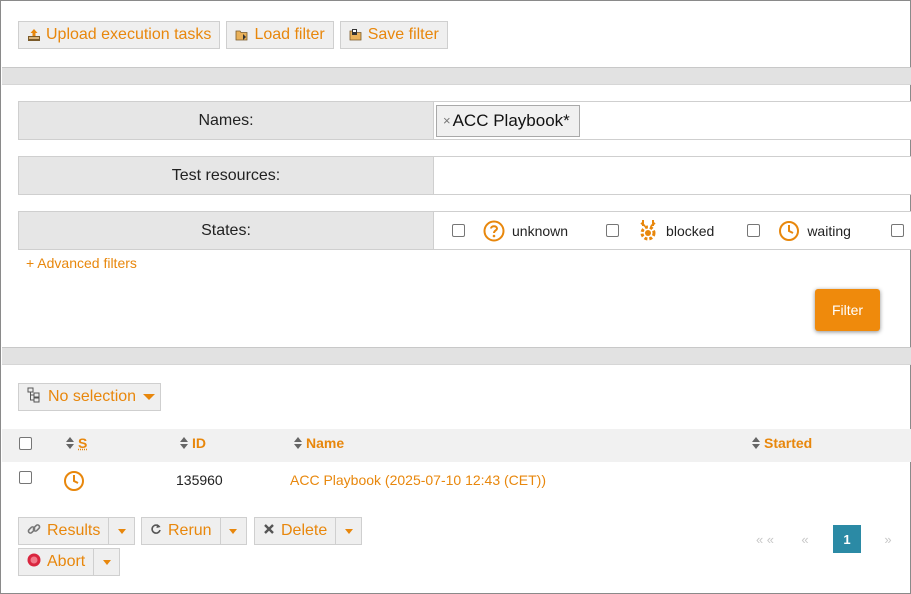 The height and width of the screenshot is (594, 911). Describe the element at coordinates (66, 561) in the screenshot. I see `abort-label: Abort` at that location.